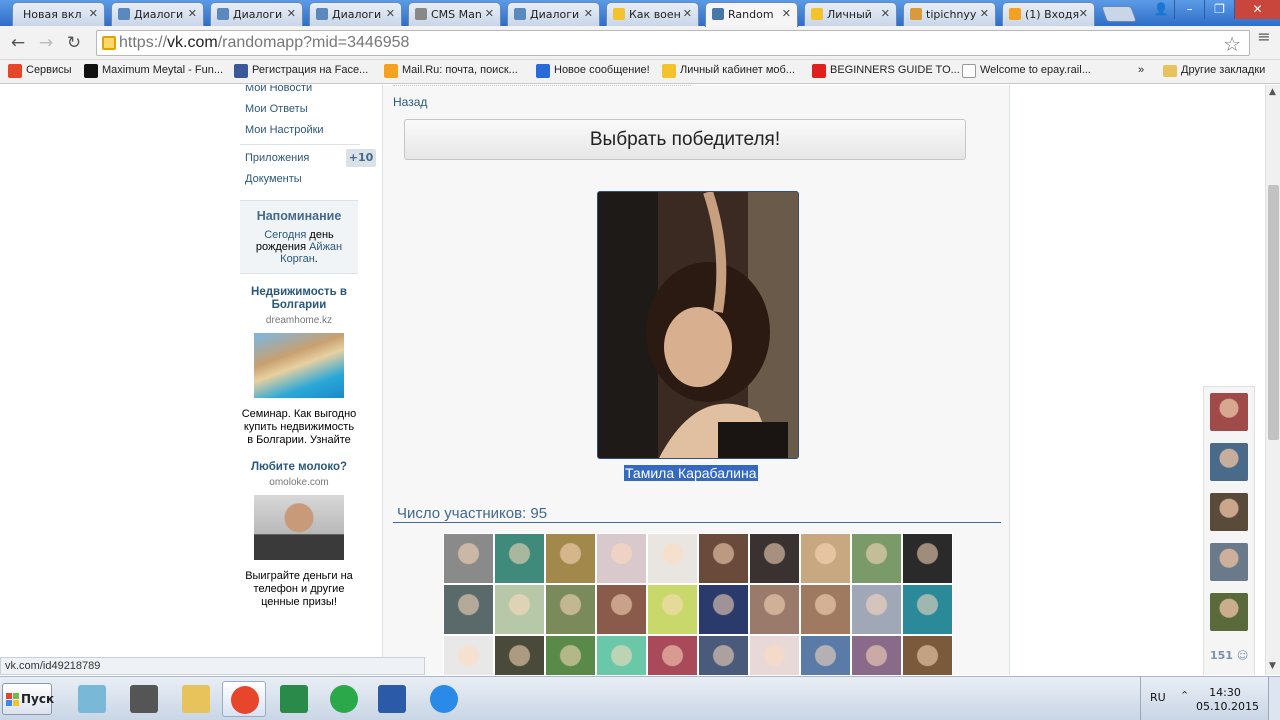 This screenshot has width=1280, height=720. What do you see at coordinates (355, 14) in the screenshot?
I see `tab-3: Диалоги ✕` at bounding box center [355, 14].